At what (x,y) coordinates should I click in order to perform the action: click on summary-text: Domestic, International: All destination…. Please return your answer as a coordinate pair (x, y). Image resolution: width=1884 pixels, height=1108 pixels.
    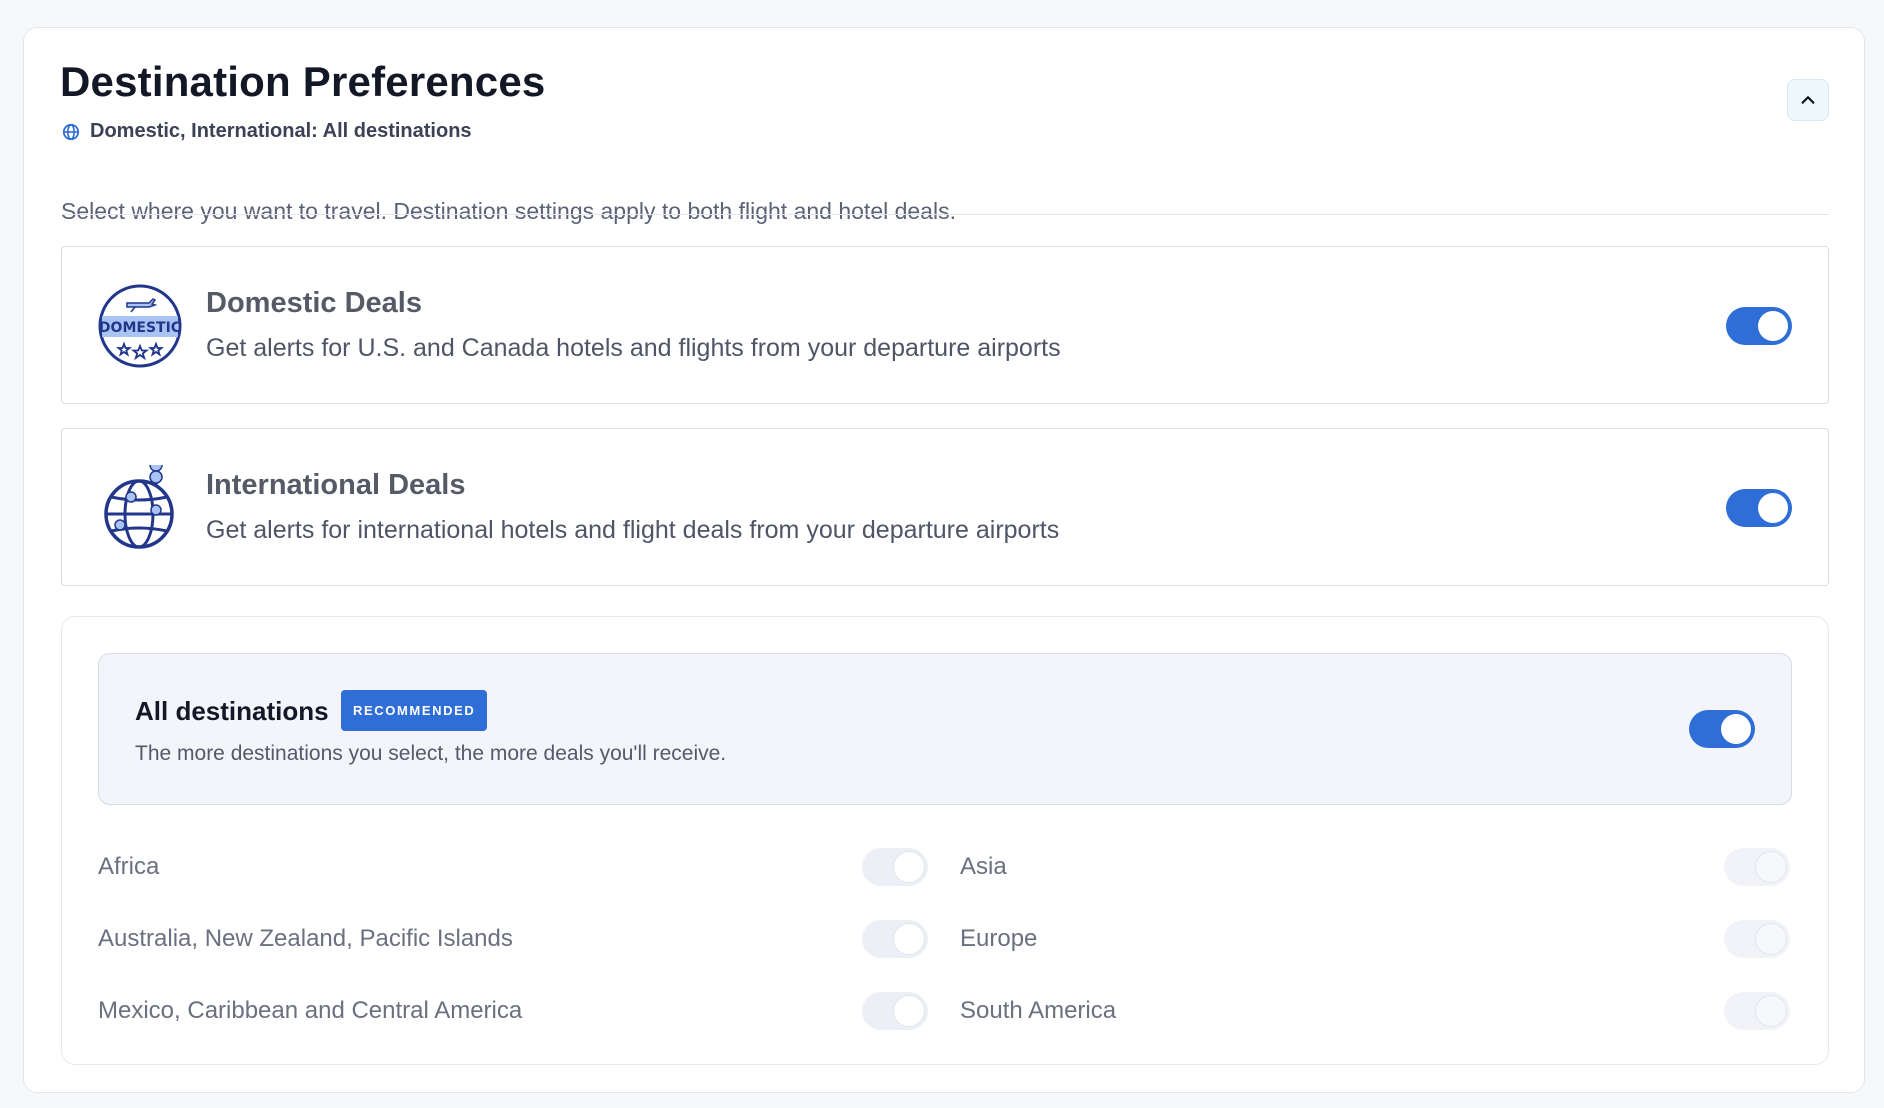
    Looking at the image, I should click on (281, 131).